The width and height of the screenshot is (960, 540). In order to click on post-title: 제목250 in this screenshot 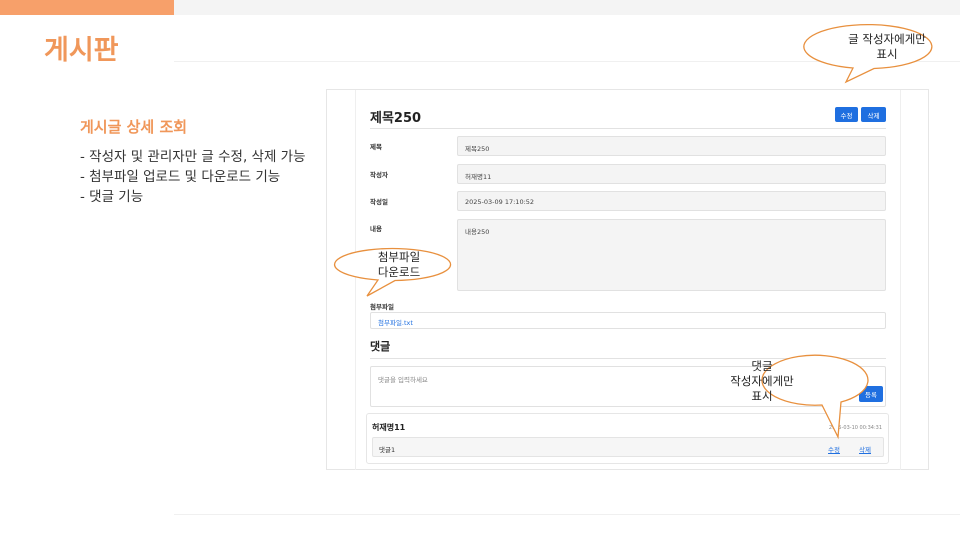, I will do `click(396, 118)`.